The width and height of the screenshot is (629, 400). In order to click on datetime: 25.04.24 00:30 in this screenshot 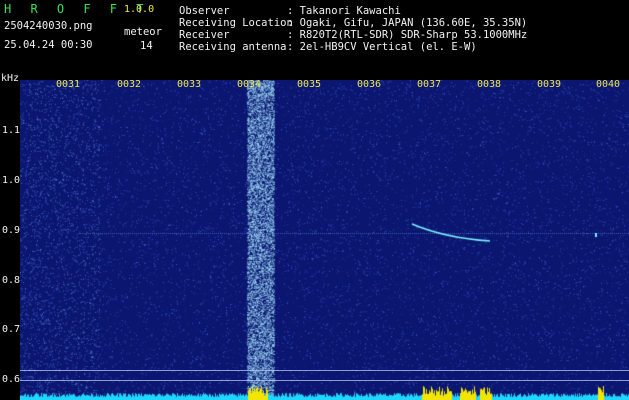, I will do `click(48, 45)`.